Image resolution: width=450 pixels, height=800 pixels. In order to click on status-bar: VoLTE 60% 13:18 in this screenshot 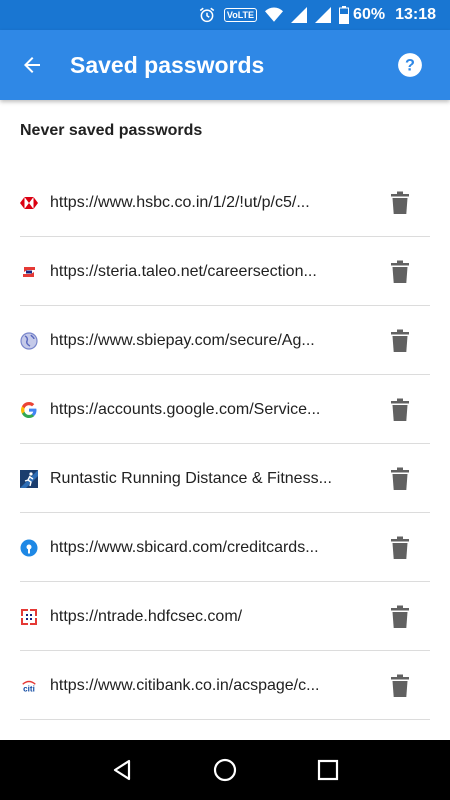, I will do `click(225, 15)`.